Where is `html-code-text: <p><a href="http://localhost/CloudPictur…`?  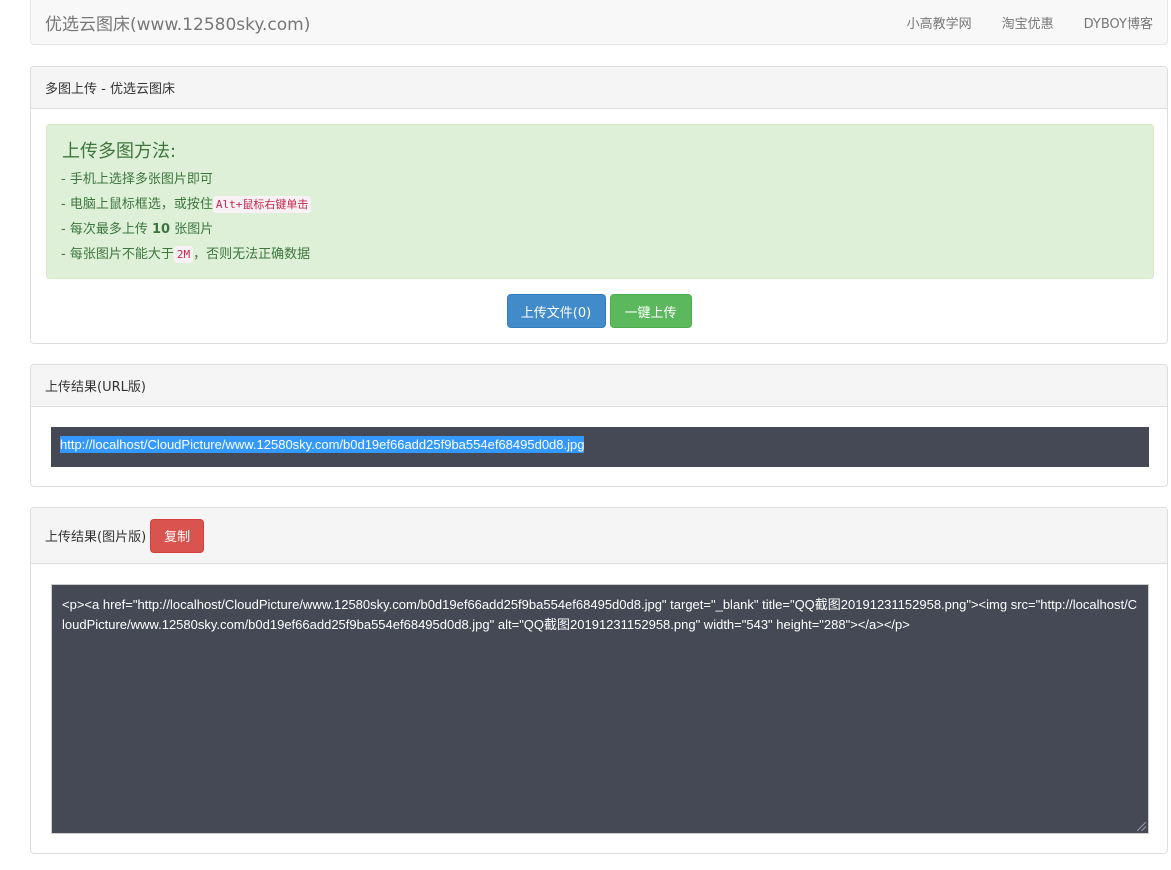 html-code-text: <p><a href="http://localhost/CloudPictur… is located at coordinates (600, 614).